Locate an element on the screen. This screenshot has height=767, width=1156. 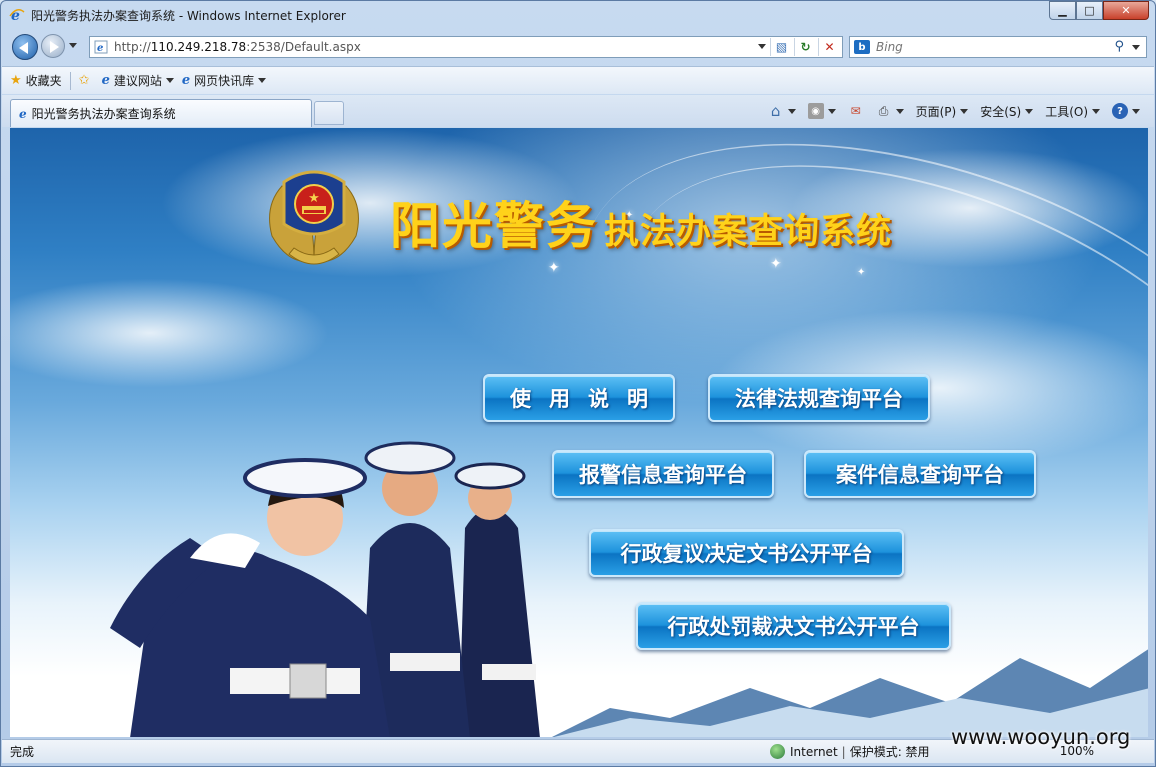
safety-menu-label: 安全(S) is located at coordinates (1001, 111).